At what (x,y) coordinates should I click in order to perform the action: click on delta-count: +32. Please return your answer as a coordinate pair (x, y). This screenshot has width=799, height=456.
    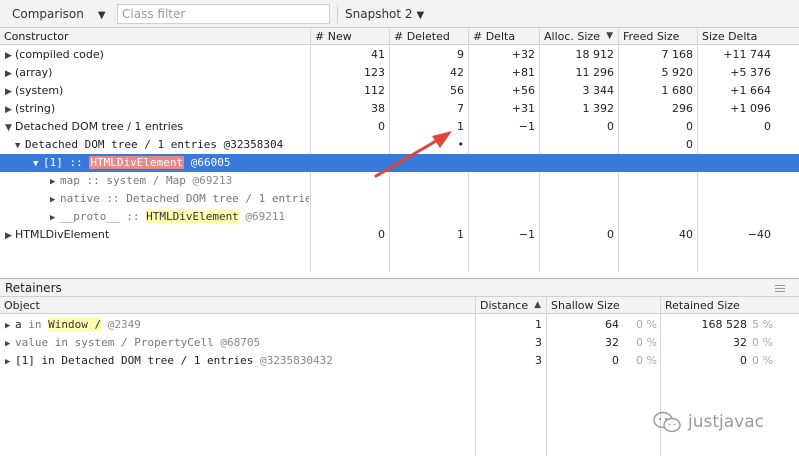
    Looking at the image, I should click on (523, 54).